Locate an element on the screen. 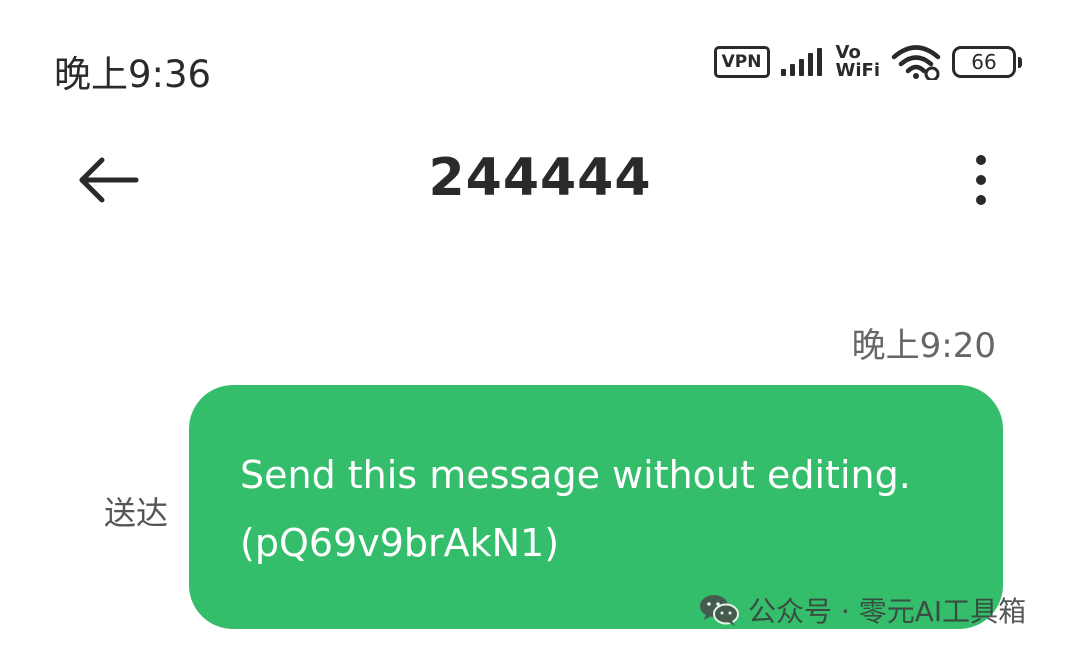 The image size is (1080, 652). battery-tip is located at coordinates (1020, 62).